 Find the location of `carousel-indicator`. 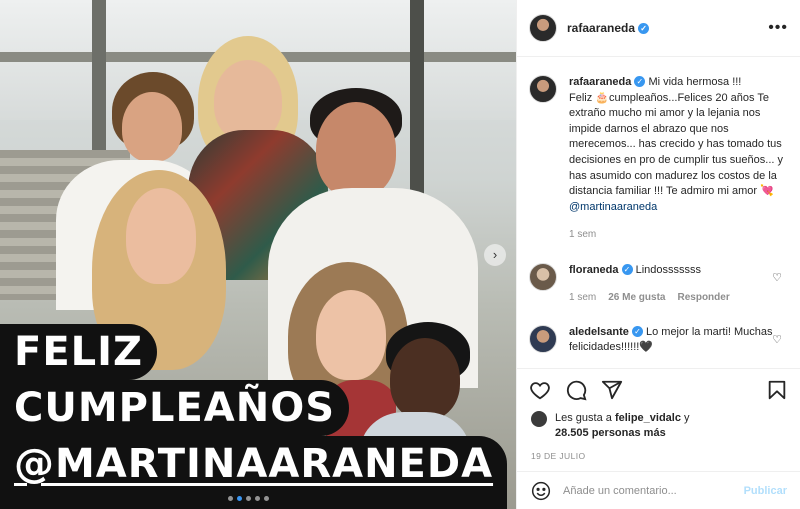

carousel-indicator is located at coordinates (248, 498).